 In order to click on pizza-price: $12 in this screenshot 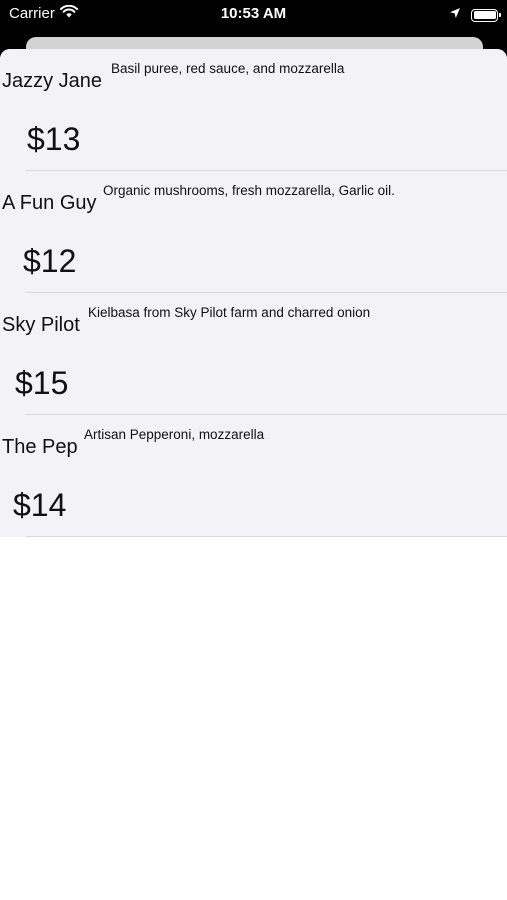, I will do `click(50, 261)`.